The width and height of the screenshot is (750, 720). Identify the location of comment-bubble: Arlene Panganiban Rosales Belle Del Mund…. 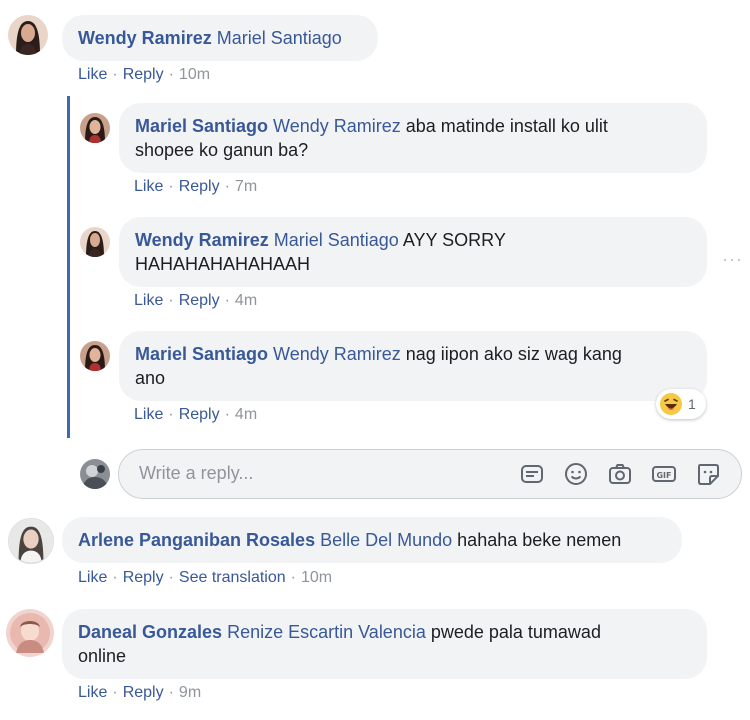
(372, 540).